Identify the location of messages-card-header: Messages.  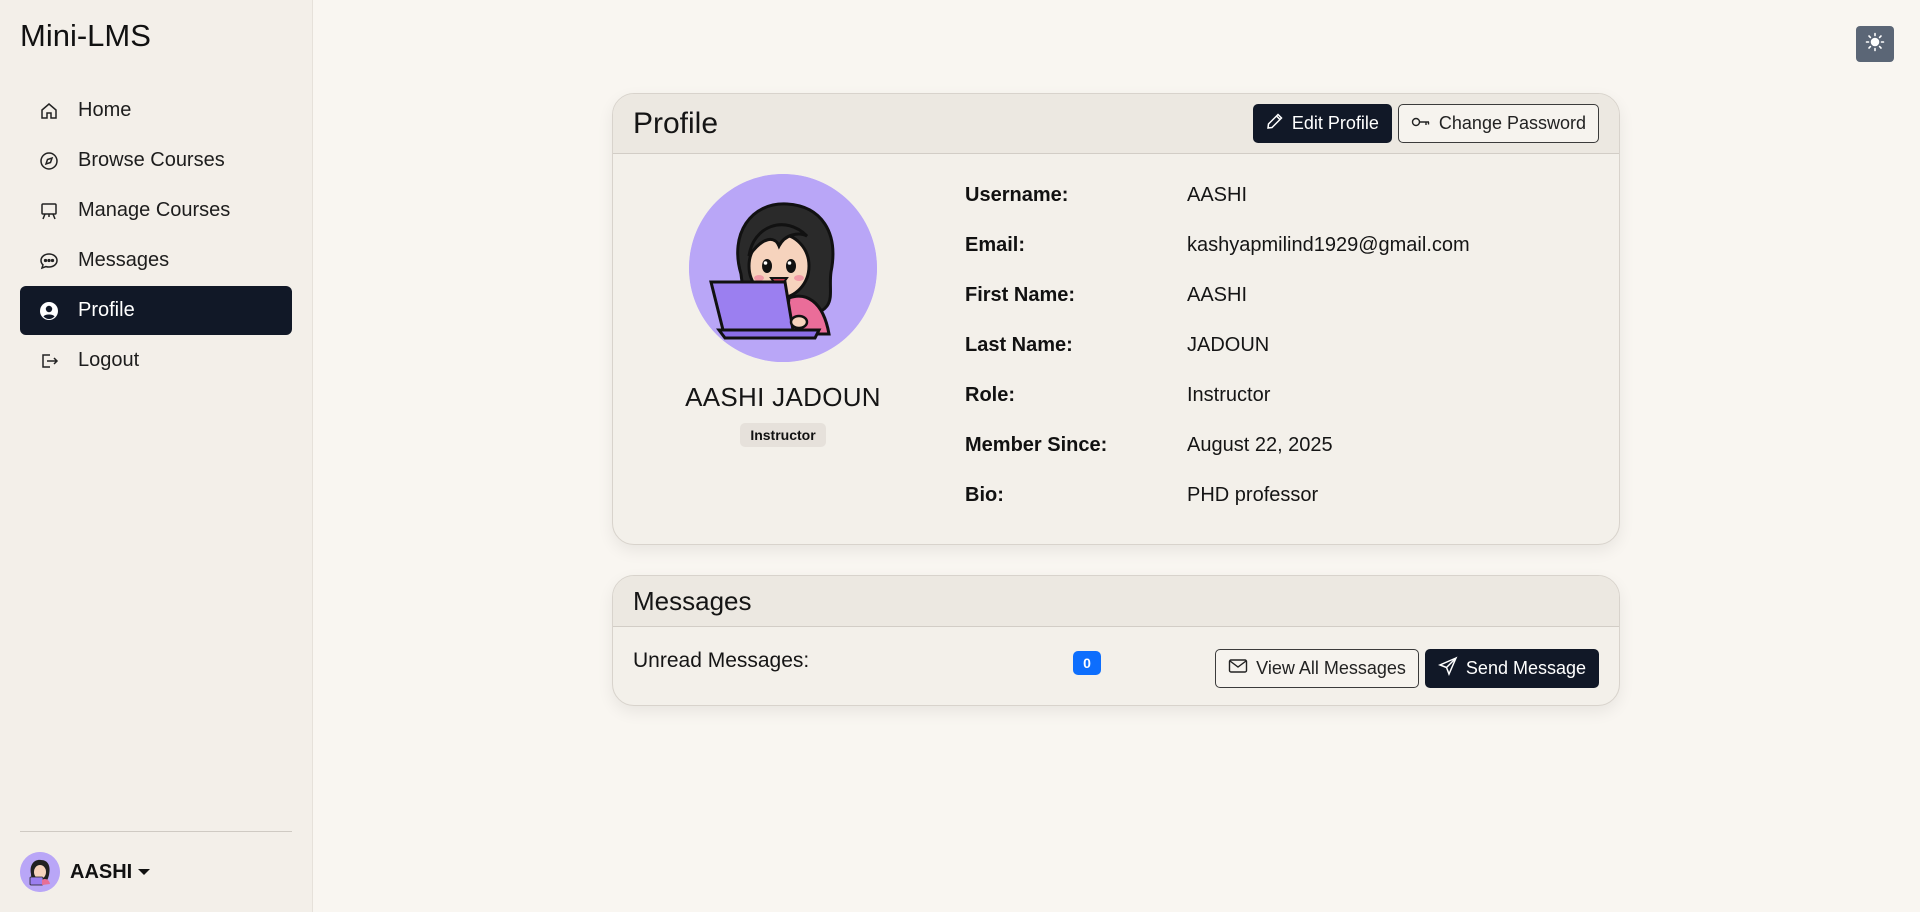
(1116, 601).